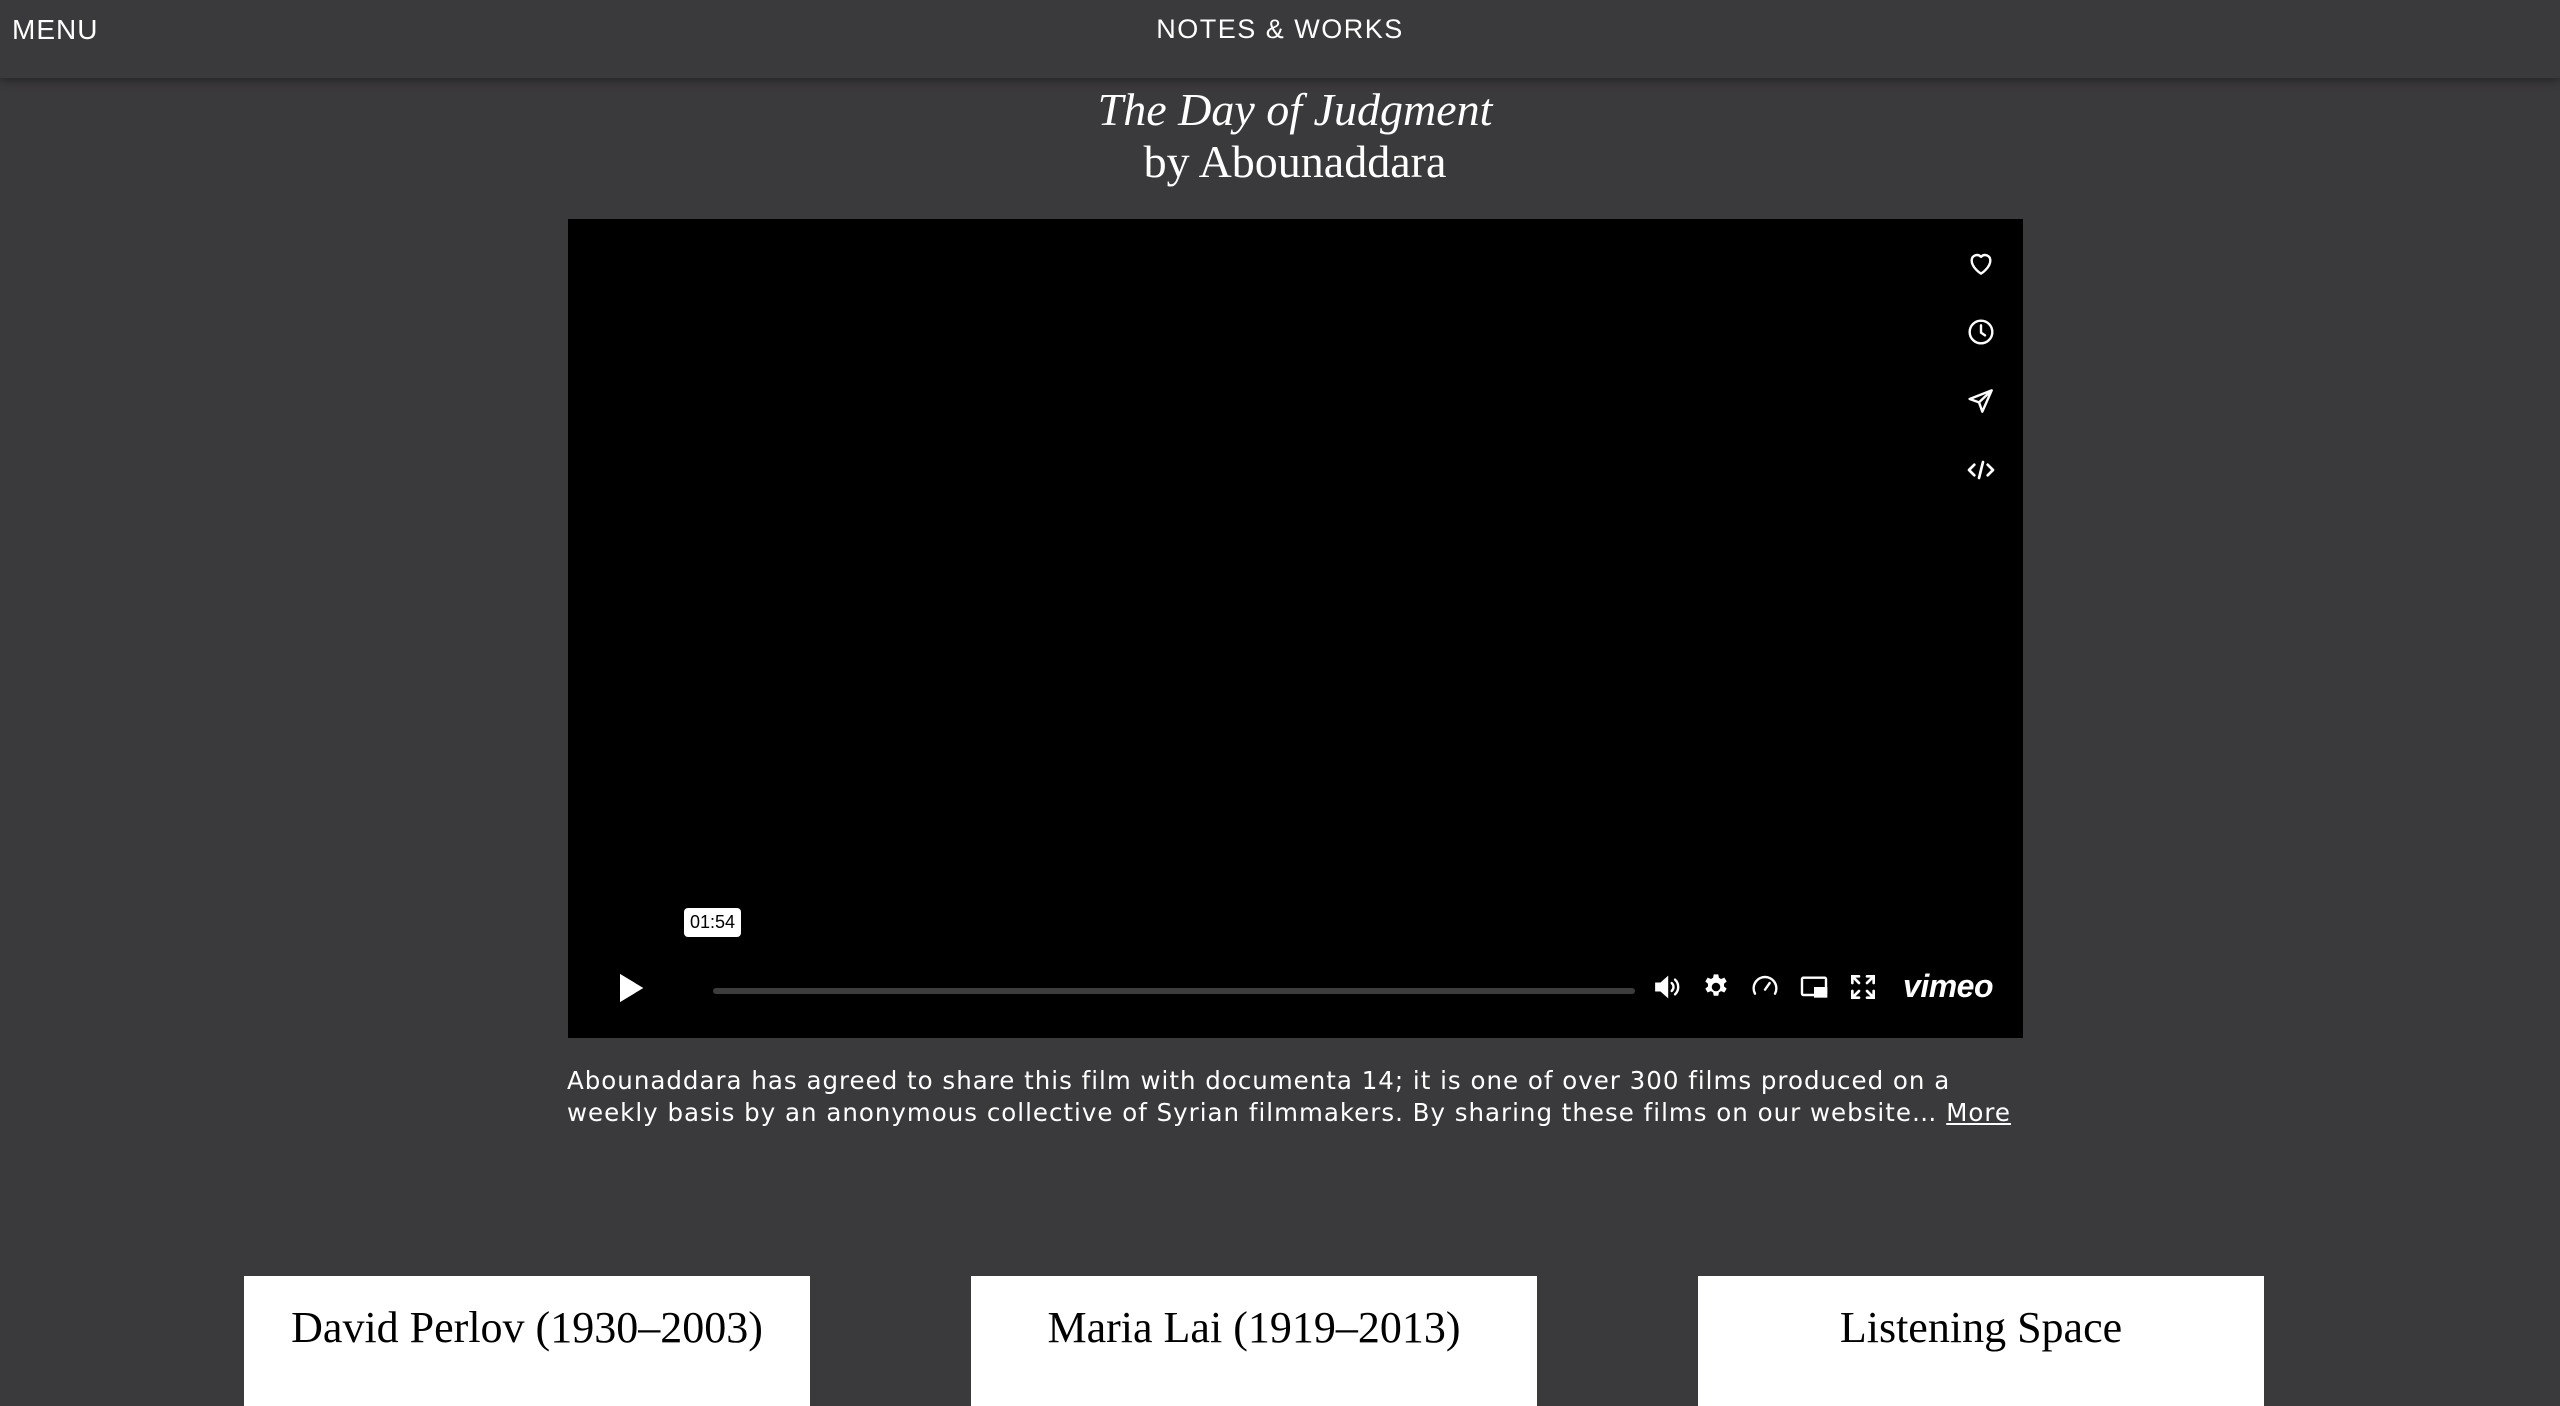 The height and width of the screenshot is (1406, 2560). What do you see at coordinates (1981, 1327) in the screenshot?
I see `card-title: Listening Space` at bounding box center [1981, 1327].